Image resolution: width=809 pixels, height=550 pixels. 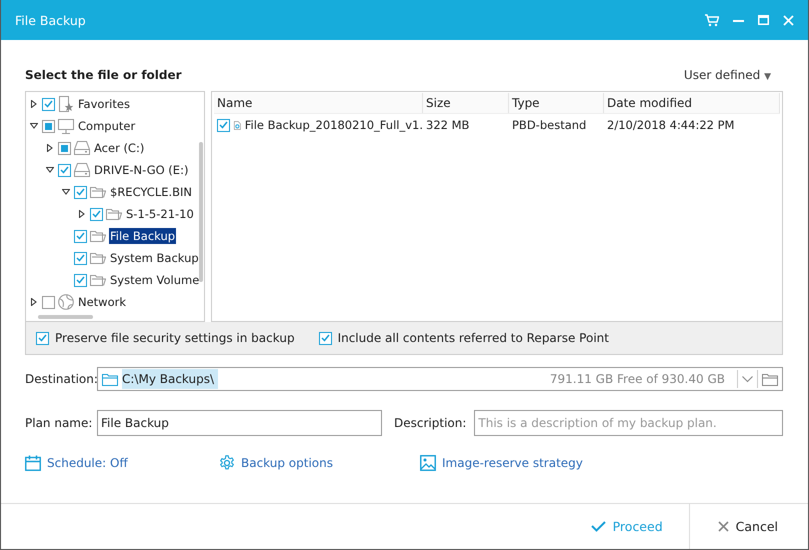 I want to click on maximize-icon, so click(x=763, y=20).